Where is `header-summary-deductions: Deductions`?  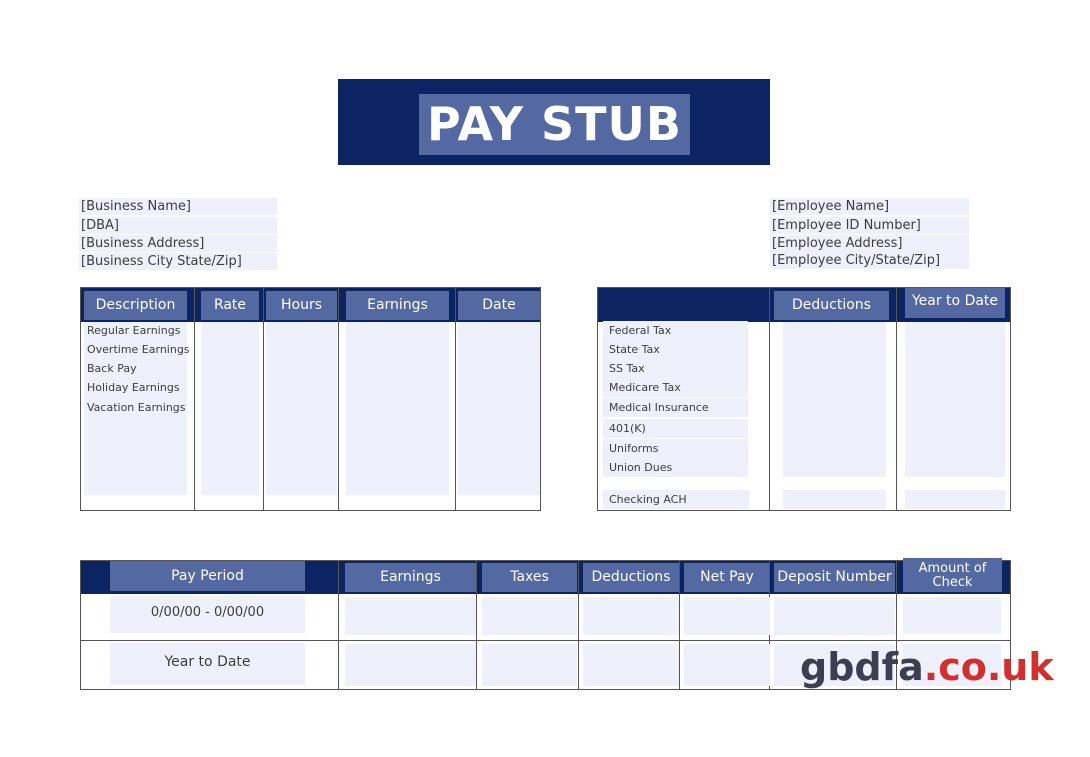 header-summary-deductions: Deductions is located at coordinates (631, 577).